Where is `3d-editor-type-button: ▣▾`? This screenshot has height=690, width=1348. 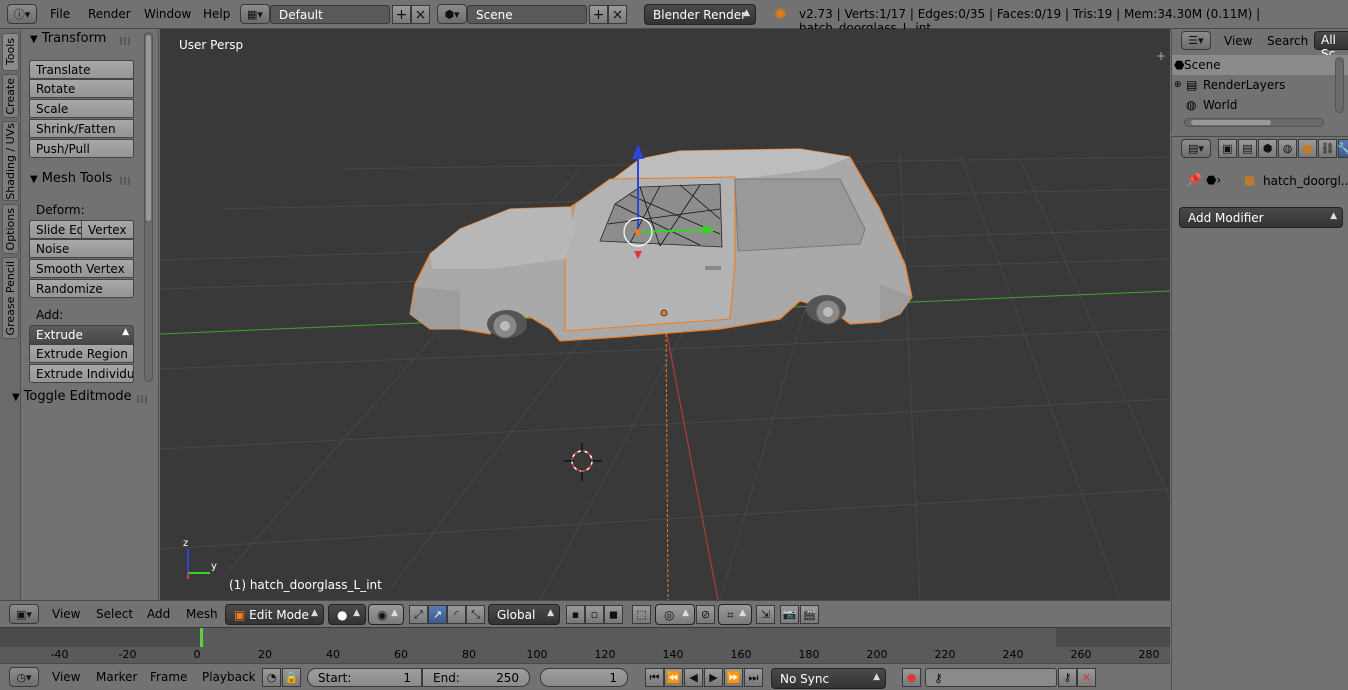
3d-editor-type-button: ▣▾ is located at coordinates (24, 614).